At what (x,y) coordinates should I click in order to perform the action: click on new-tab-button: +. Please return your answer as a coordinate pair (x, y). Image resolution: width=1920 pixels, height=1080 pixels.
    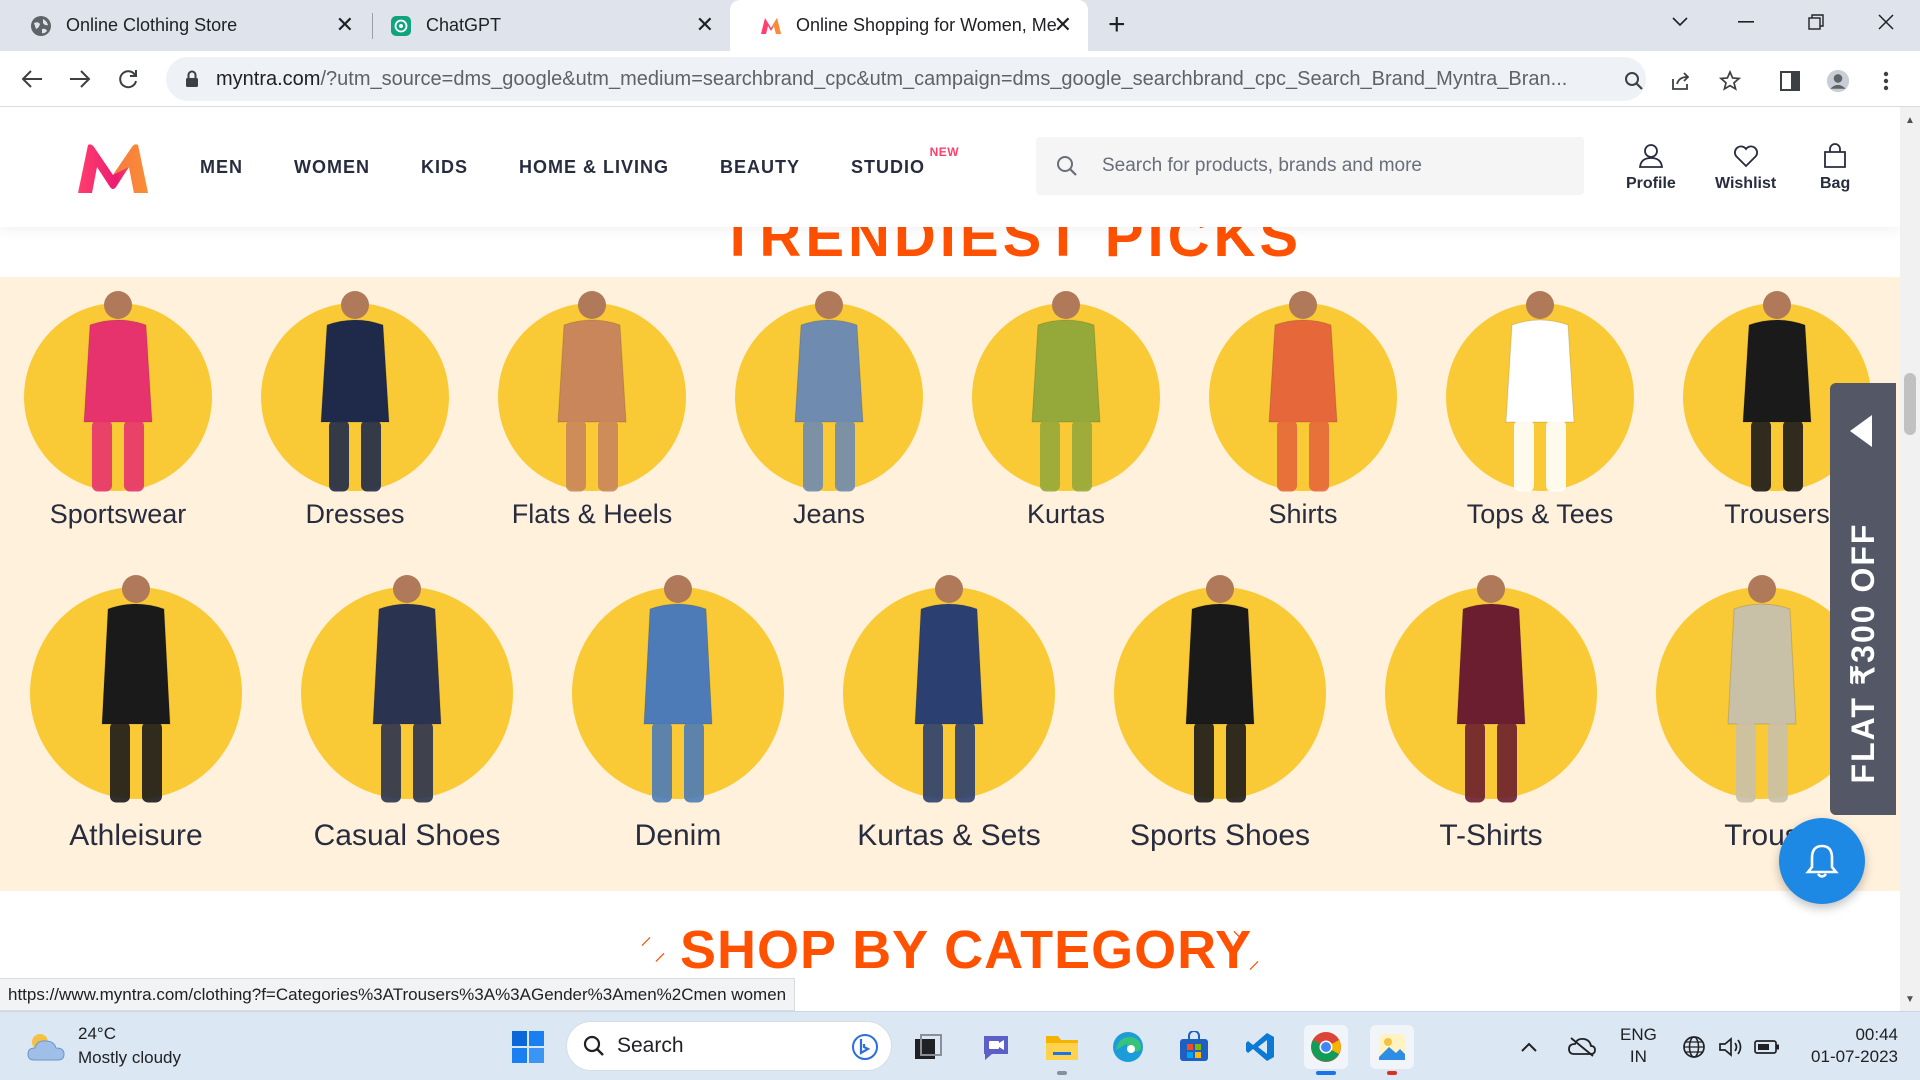
    Looking at the image, I should click on (1117, 25).